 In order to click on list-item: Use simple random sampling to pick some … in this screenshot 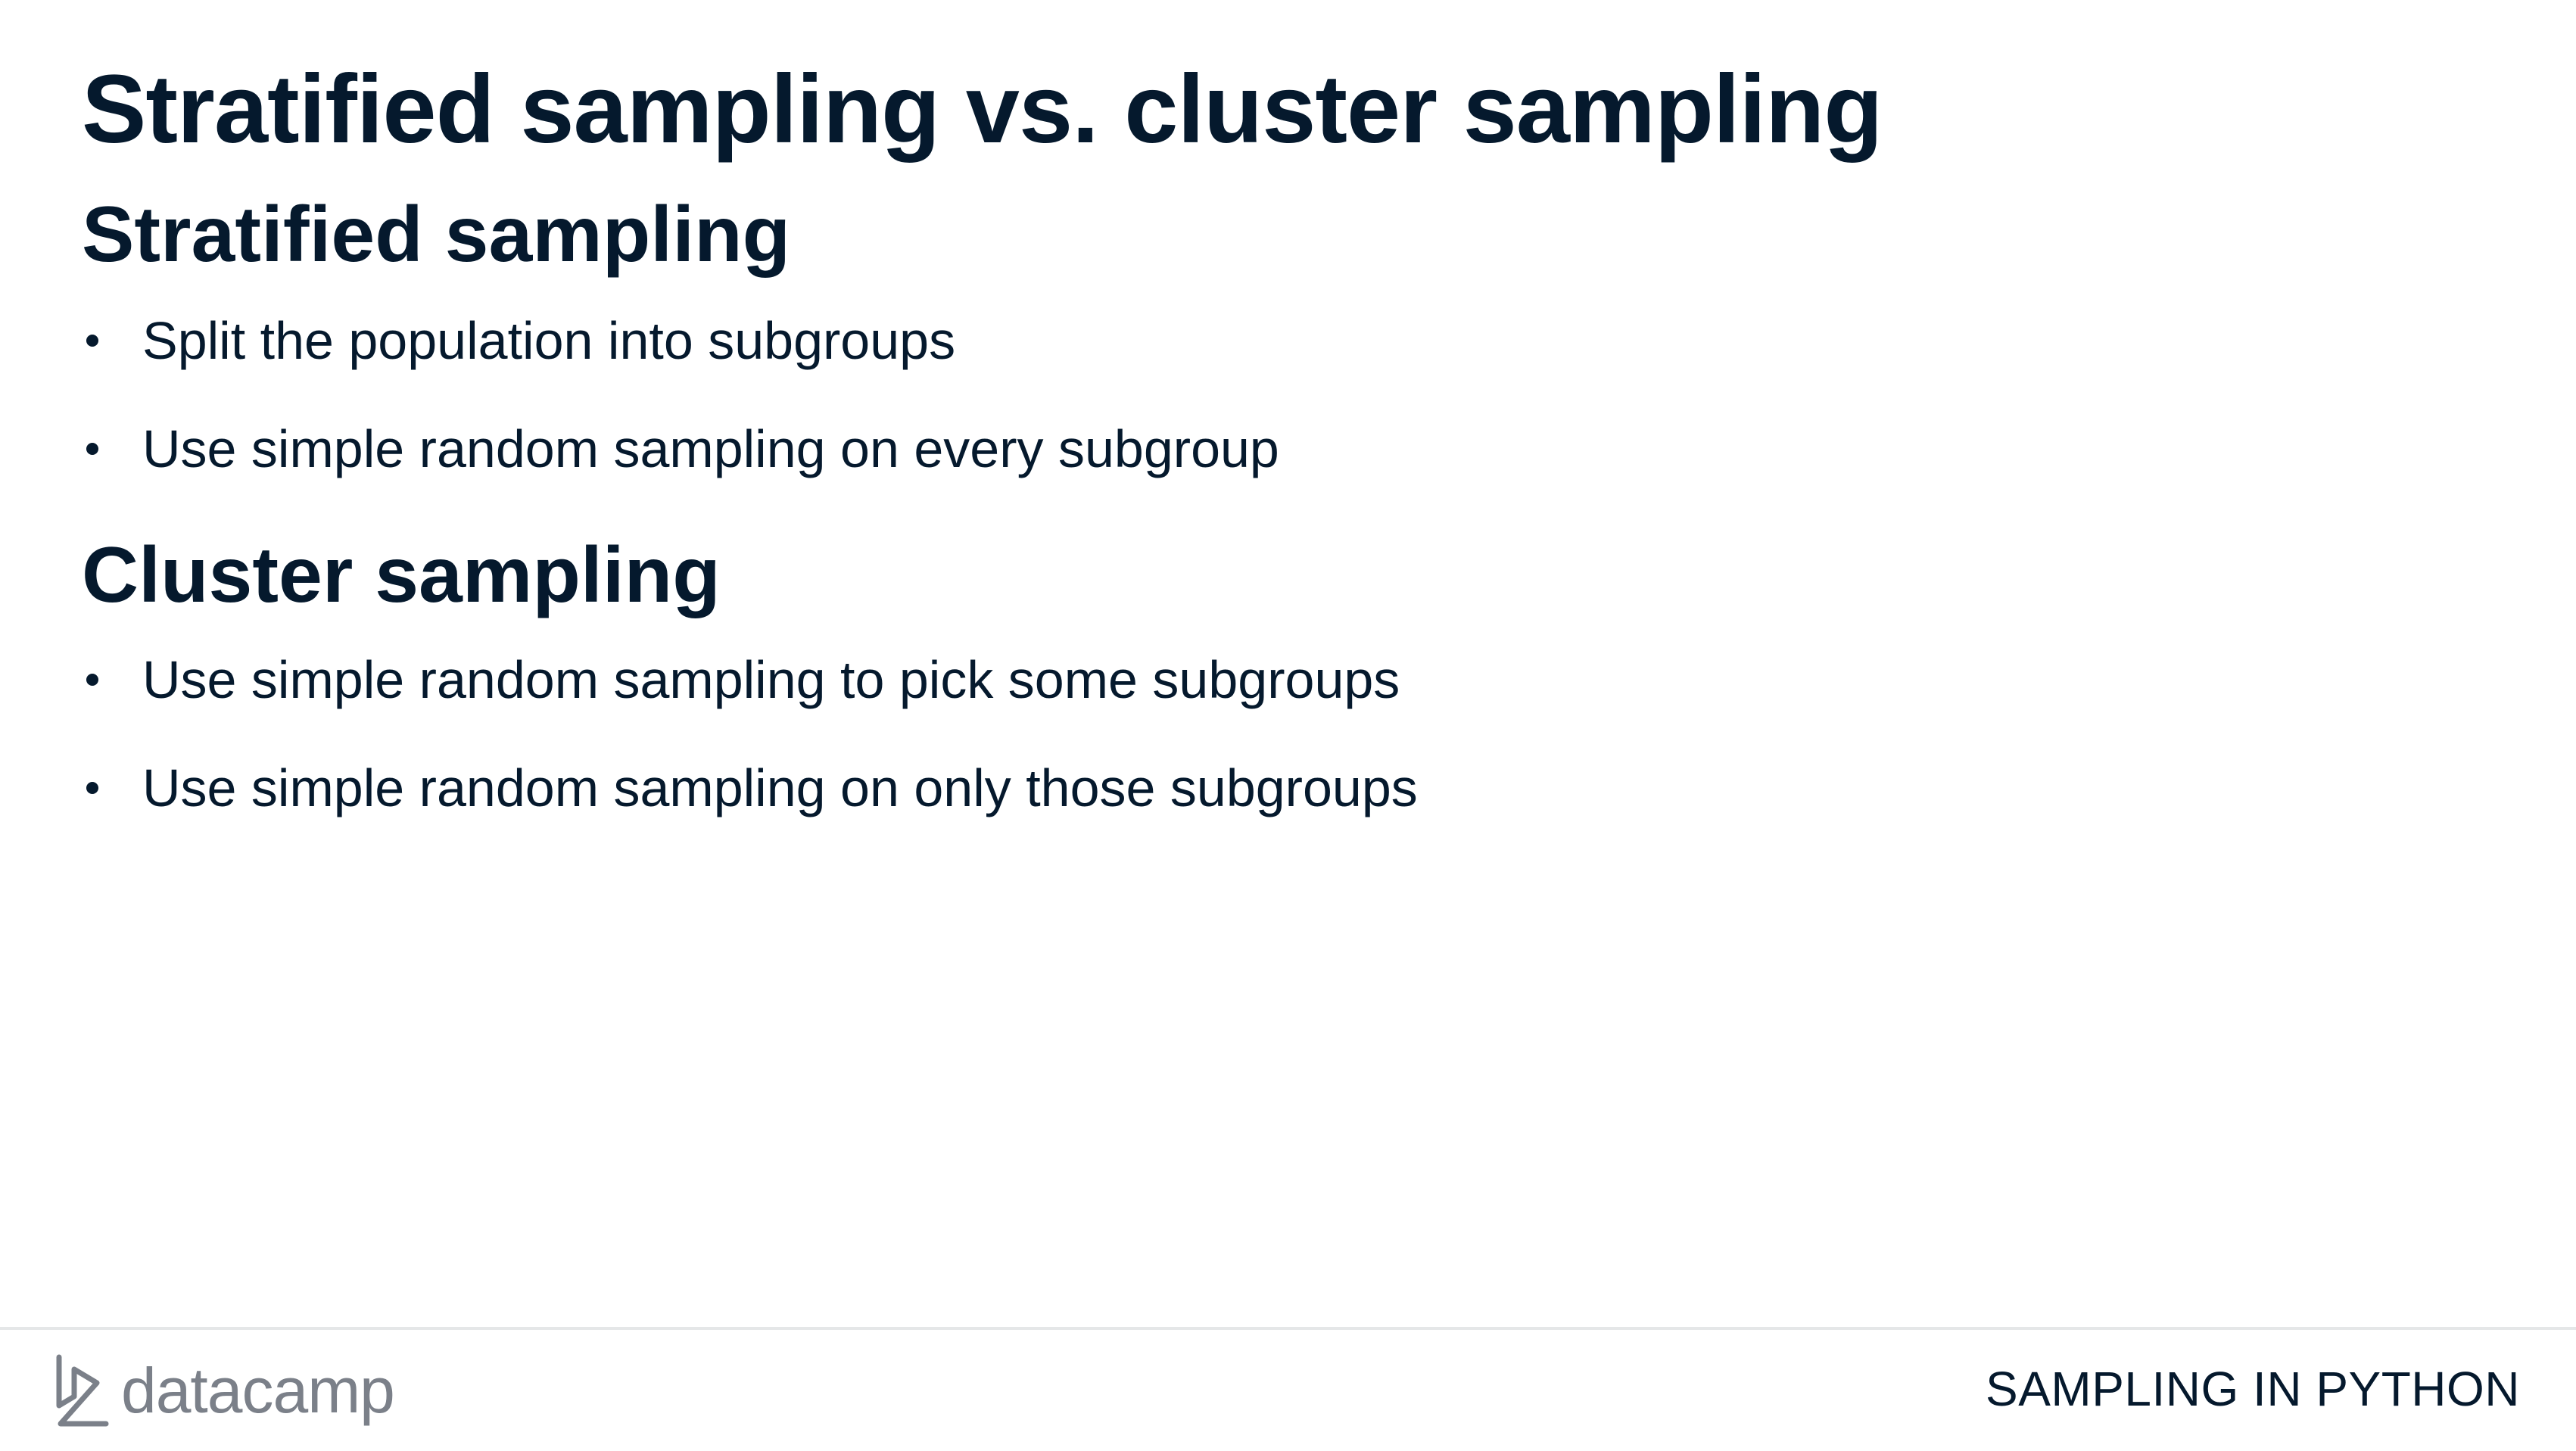, I will do `click(750, 679)`.